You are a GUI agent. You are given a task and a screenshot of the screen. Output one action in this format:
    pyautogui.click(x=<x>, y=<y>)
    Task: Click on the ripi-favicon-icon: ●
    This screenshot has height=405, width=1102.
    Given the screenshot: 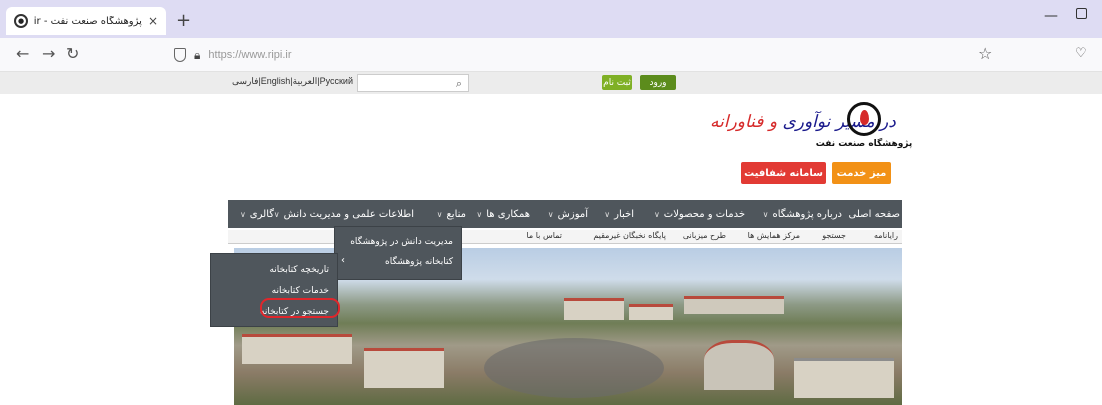 What is the action you would take?
    pyautogui.click(x=21, y=21)
    